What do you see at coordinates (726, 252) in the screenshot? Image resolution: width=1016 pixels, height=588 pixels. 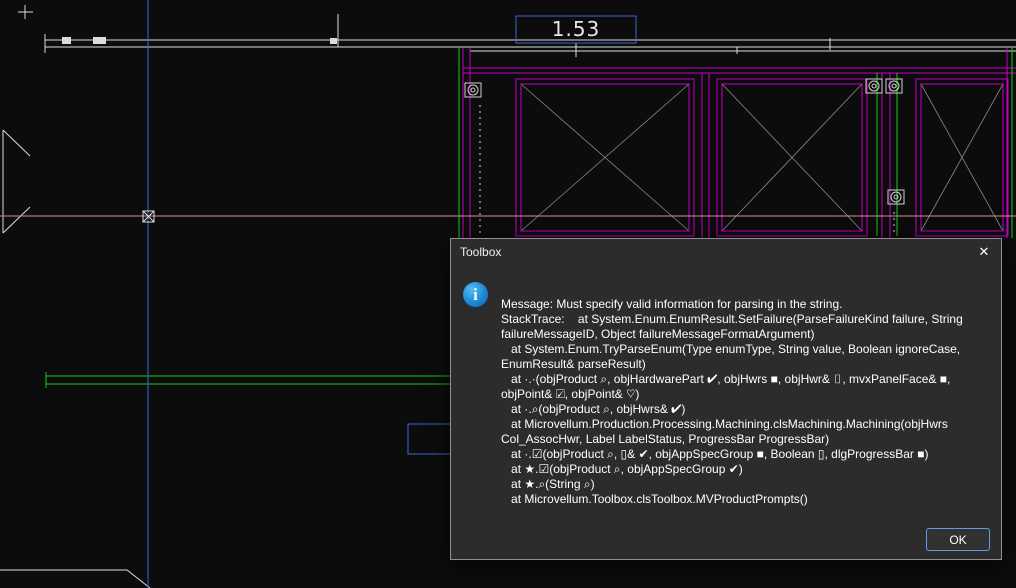 I see `dialog-titlebar: Toolbox ✕` at bounding box center [726, 252].